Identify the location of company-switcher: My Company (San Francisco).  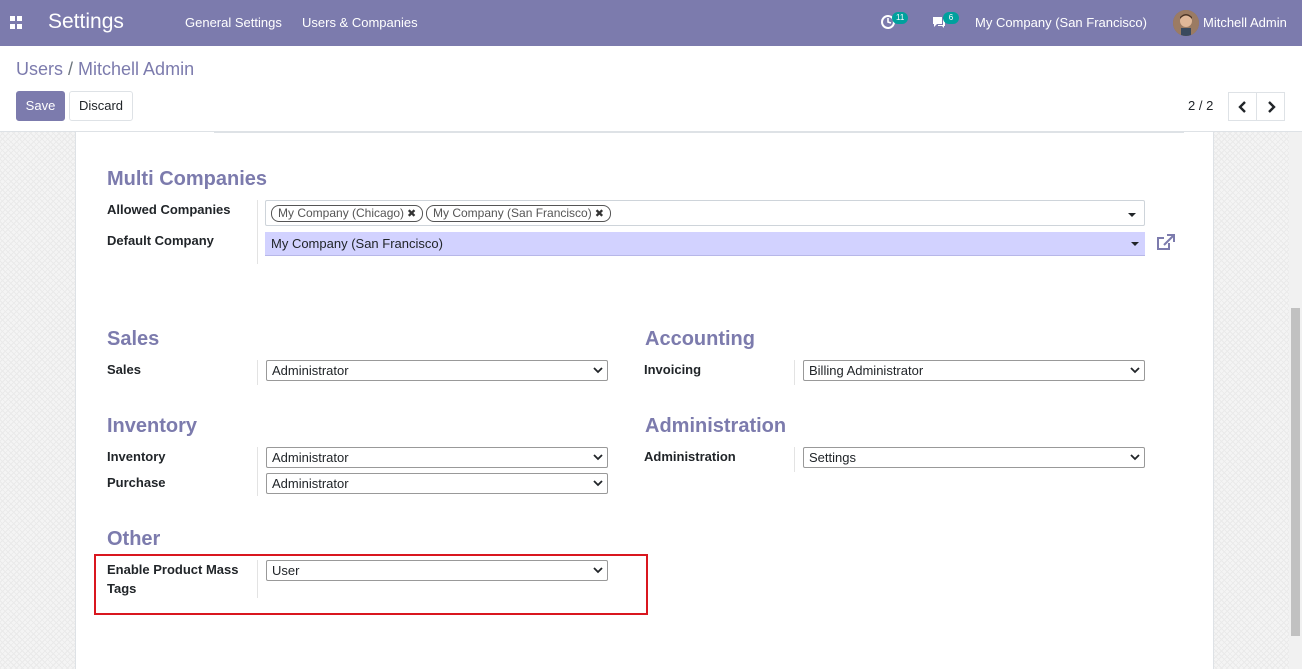
(1061, 22).